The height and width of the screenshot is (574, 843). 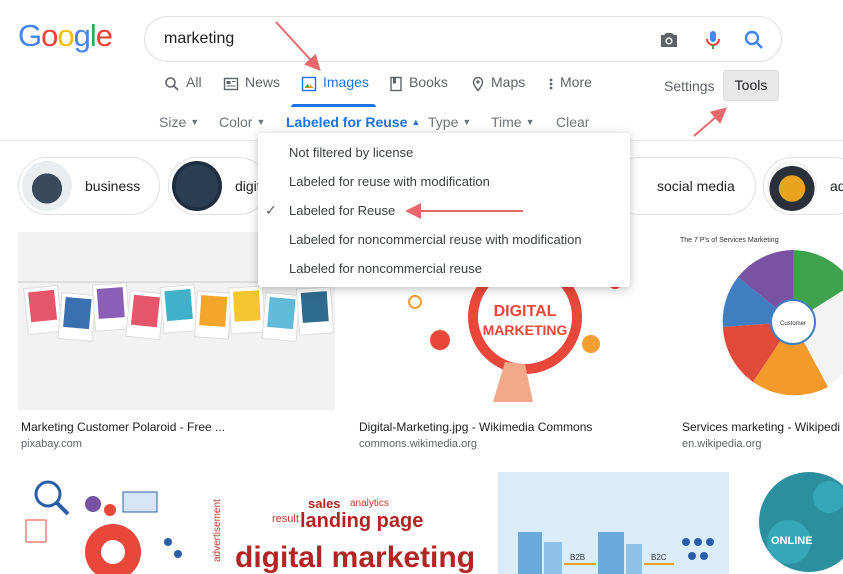 What do you see at coordinates (263, 82) in the screenshot?
I see `tab-label: News` at bounding box center [263, 82].